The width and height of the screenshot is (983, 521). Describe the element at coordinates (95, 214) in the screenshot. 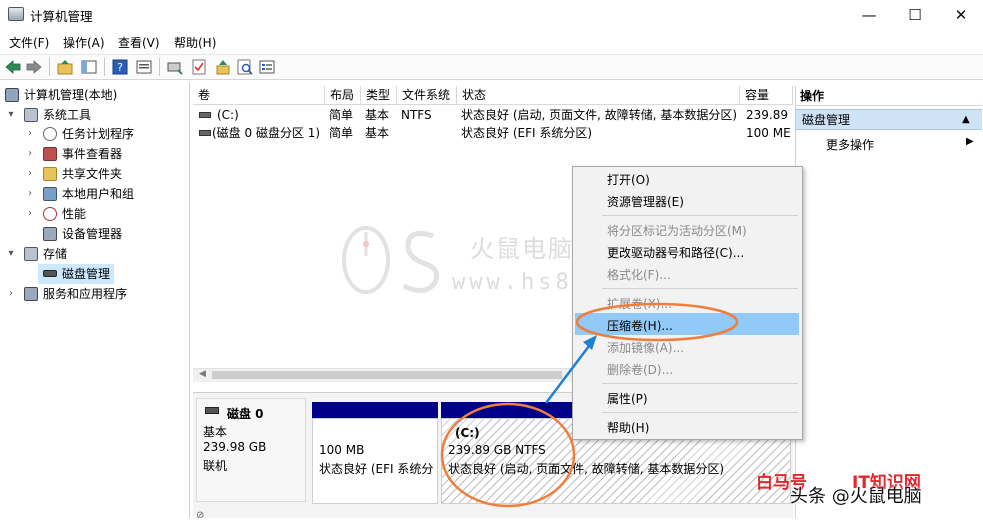

I see `tree-item-performance: › 性能` at that location.